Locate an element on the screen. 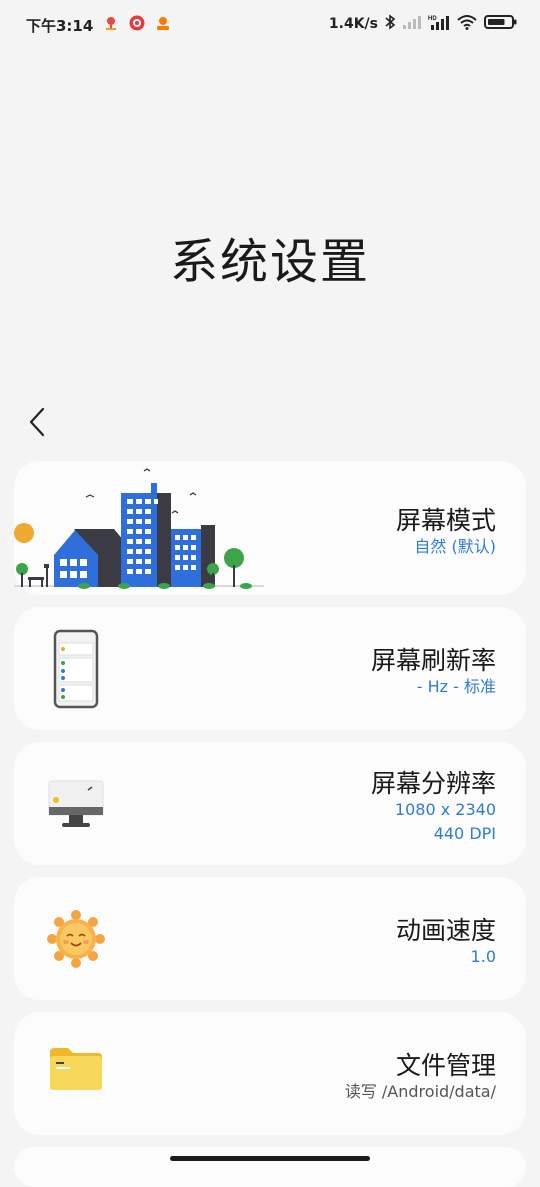 The width and height of the screenshot is (540, 1187). file-management-title: 文件管理 is located at coordinates (445, 1065).